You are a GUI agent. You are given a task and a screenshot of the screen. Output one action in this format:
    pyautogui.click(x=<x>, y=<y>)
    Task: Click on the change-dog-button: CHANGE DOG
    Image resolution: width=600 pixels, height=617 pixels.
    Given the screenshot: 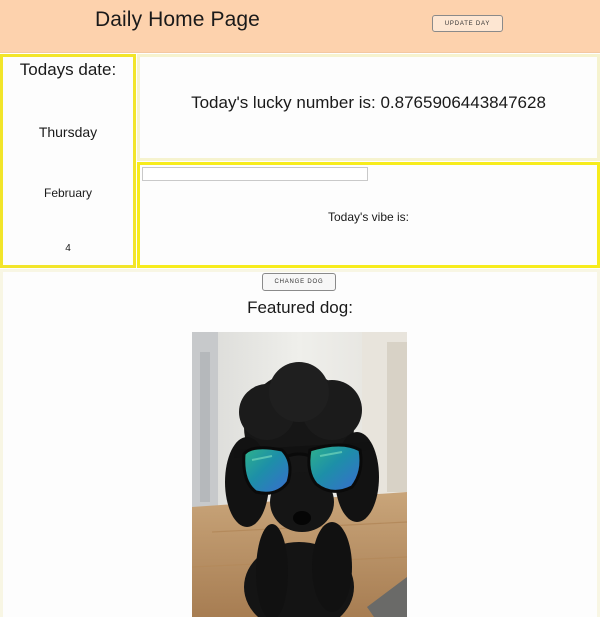 What is the action you would take?
    pyautogui.click(x=299, y=282)
    